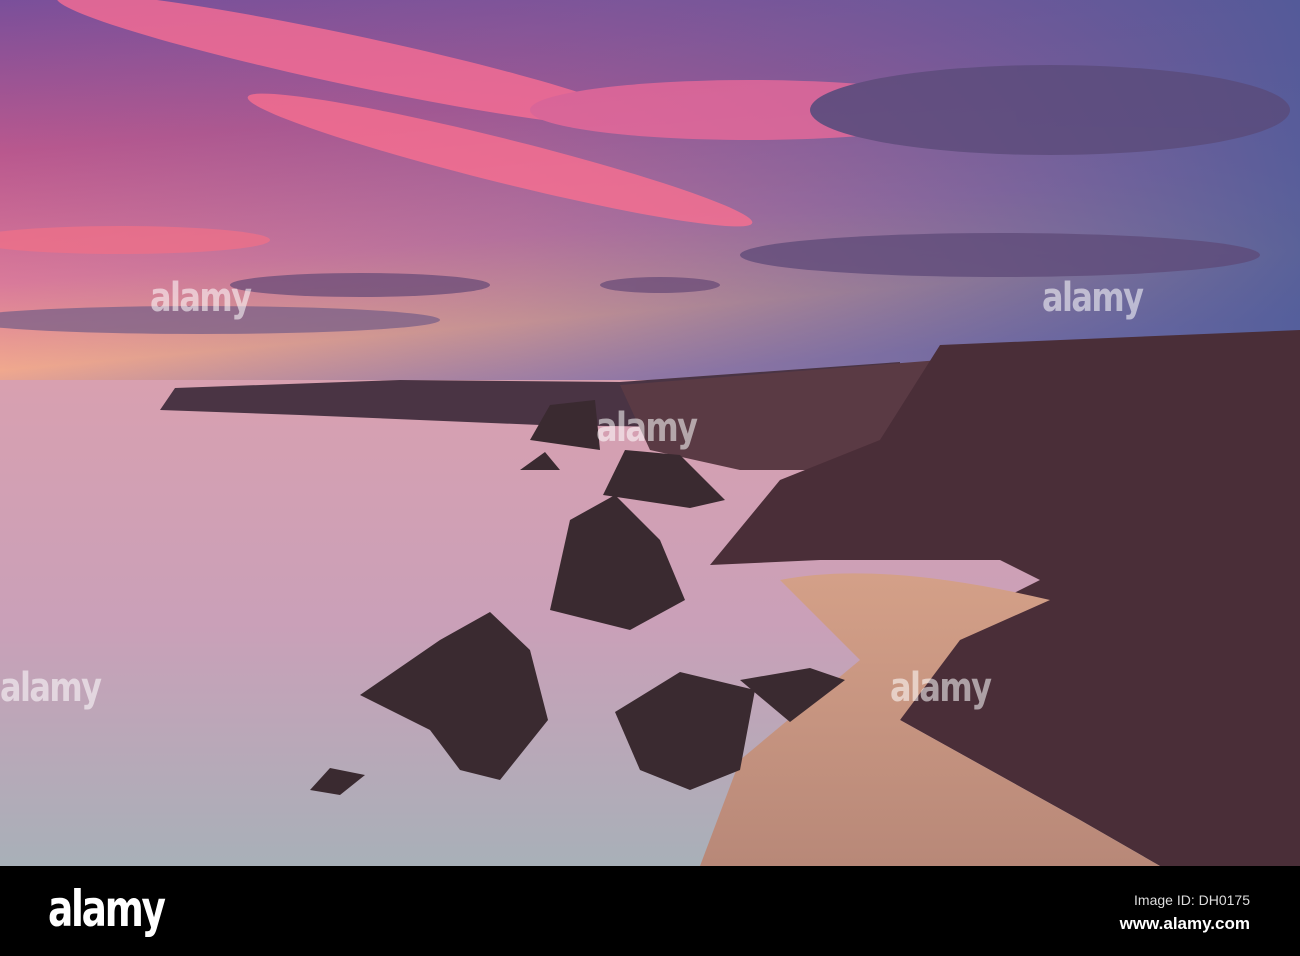  What do you see at coordinates (1185, 924) in the screenshot?
I see `website-link: www.alamy.com` at bounding box center [1185, 924].